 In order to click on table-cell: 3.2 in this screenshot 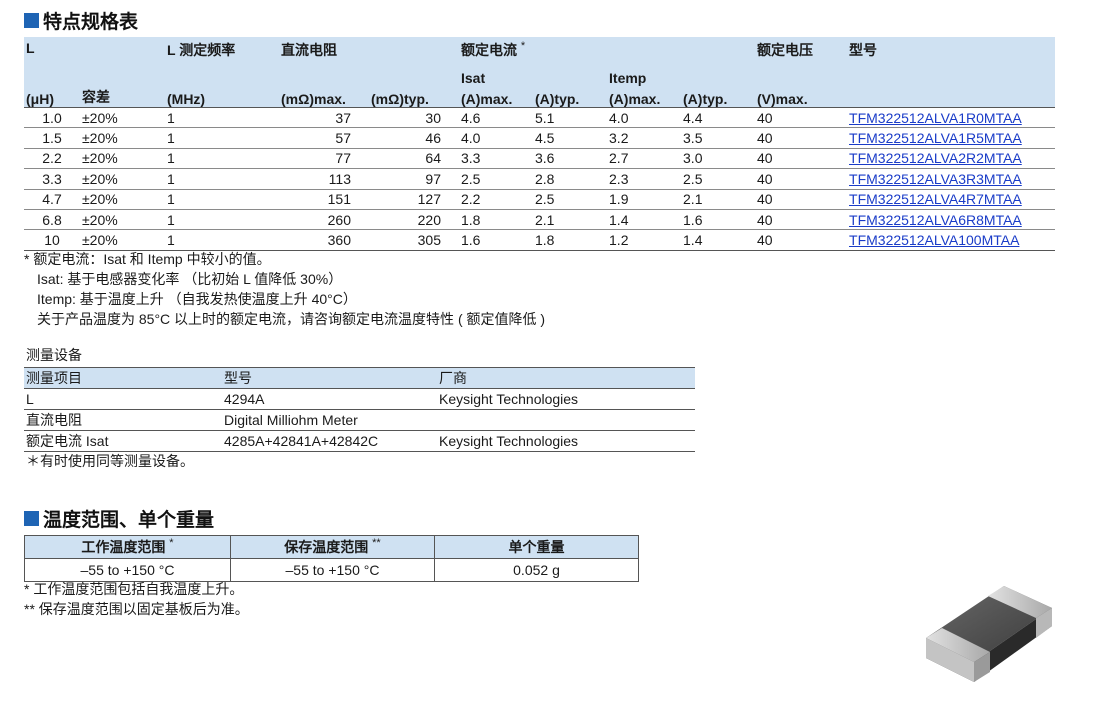, I will do `click(644, 138)`.